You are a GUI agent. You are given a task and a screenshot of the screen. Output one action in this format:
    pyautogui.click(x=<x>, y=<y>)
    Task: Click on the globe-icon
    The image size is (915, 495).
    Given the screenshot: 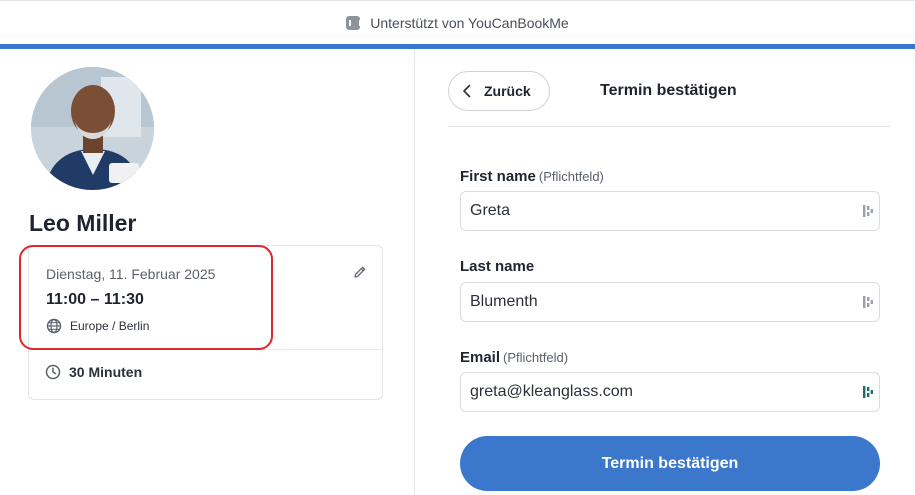 What is the action you would take?
    pyautogui.click(x=54, y=326)
    